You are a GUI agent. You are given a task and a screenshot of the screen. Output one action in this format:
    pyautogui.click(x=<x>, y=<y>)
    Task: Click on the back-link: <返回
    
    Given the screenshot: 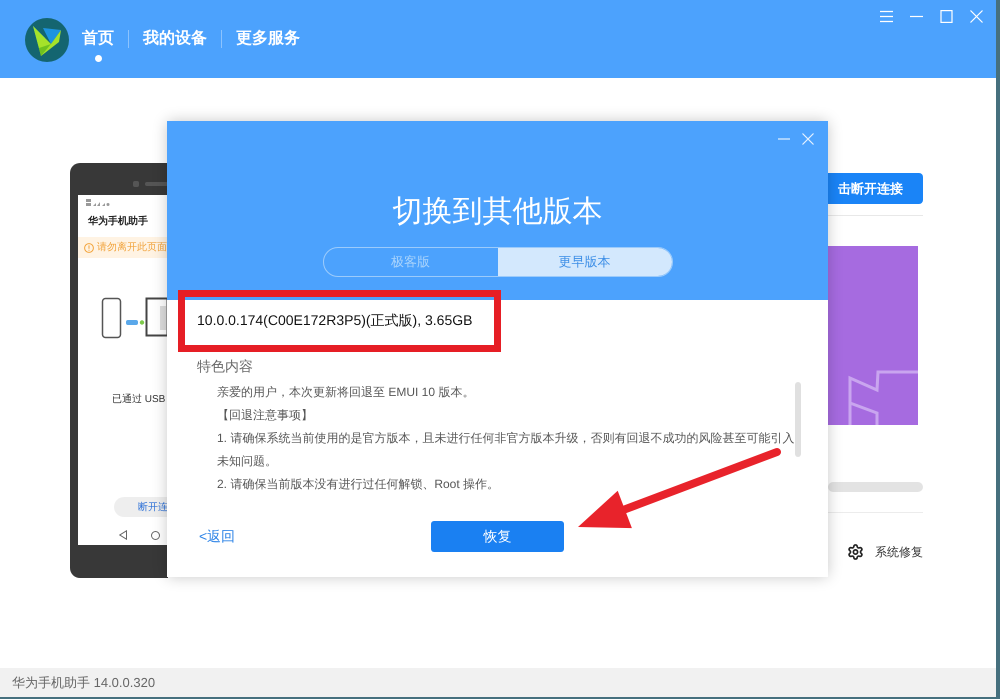 What is the action you would take?
    pyautogui.click(x=315, y=536)
    